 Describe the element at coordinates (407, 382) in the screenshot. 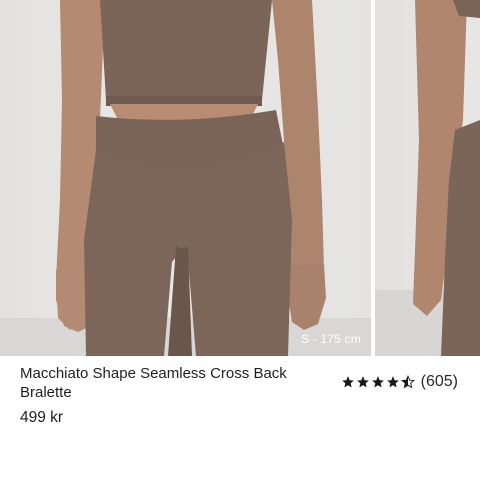

I see `star-half-icon` at that location.